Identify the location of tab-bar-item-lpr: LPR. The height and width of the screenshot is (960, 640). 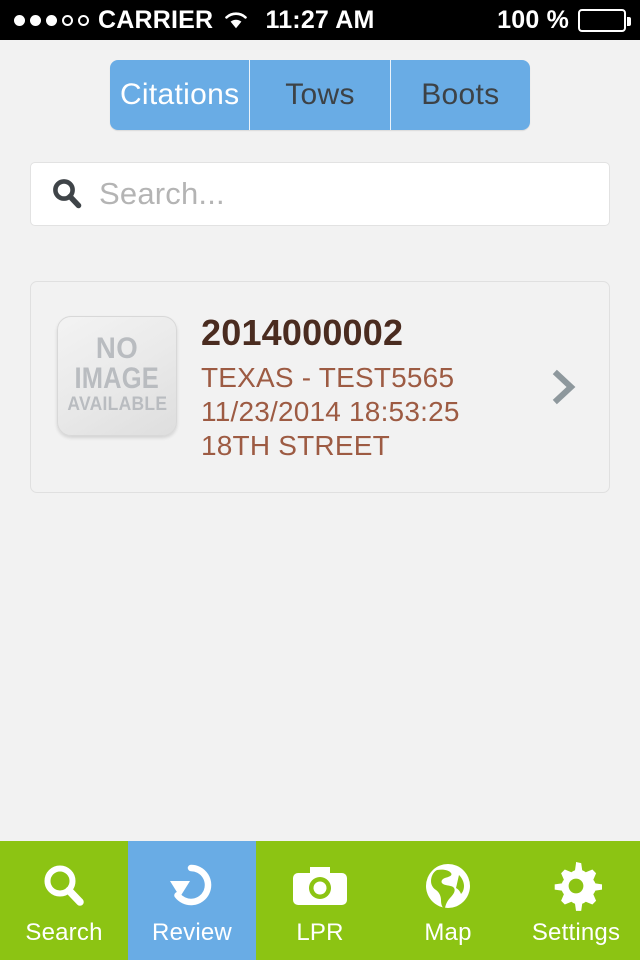
(320, 900).